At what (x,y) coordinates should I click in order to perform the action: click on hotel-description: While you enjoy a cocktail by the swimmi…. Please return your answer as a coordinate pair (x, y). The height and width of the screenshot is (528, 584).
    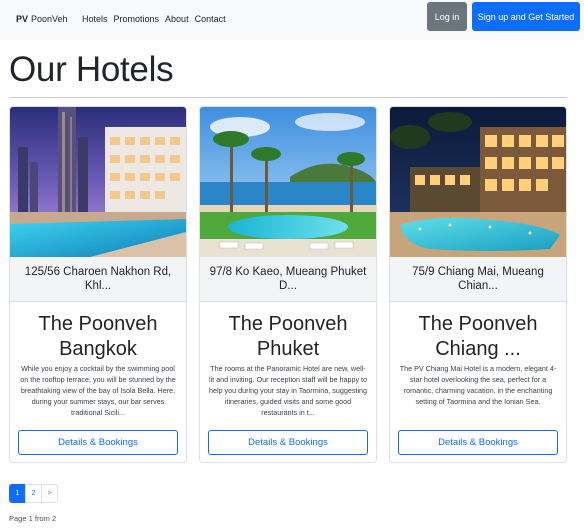
    Looking at the image, I should click on (98, 390).